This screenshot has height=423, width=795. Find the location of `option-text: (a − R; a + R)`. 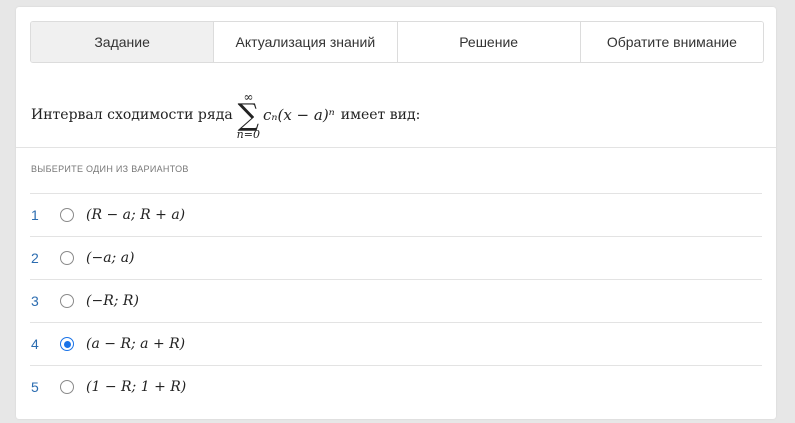

option-text: (a − R; a + R) is located at coordinates (136, 344).